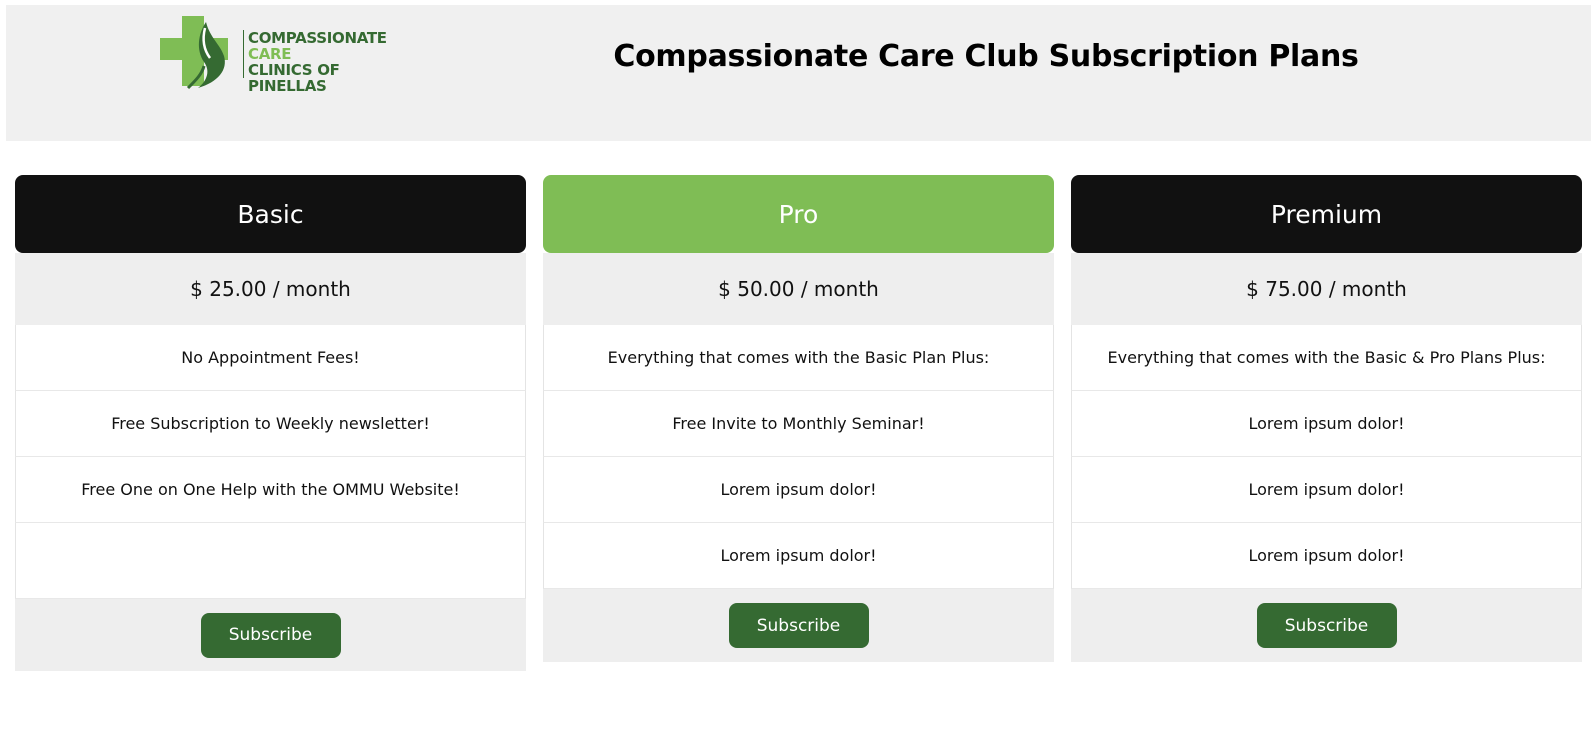 The image size is (1595, 751). Describe the element at coordinates (270, 358) in the screenshot. I see `plan-feature: No Appointment Fees!` at that location.